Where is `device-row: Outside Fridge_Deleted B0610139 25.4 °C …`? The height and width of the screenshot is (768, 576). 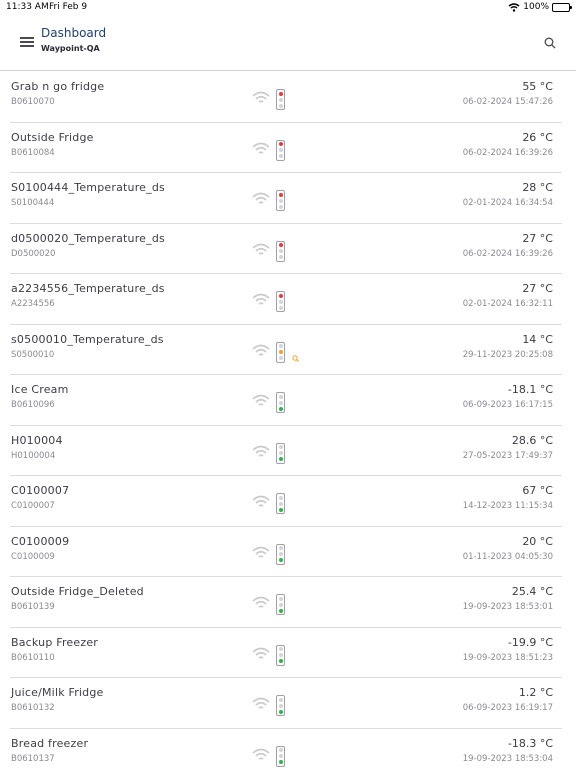 device-row: Outside Fridge_Deleted B0610139 25.4 °C … is located at coordinates (286, 602).